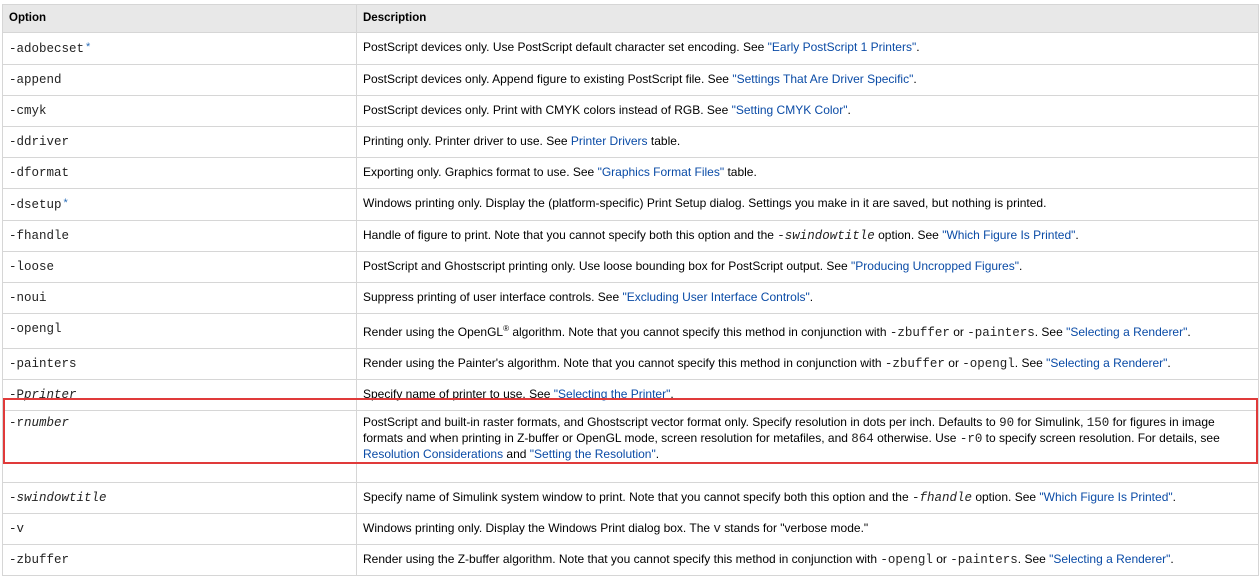 Image resolution: width=1260 pixels, height=576 pixels. Describe the element at coordinates (179, 204) in the screenshot. I see `option-cell: -dsetup *` at that location.